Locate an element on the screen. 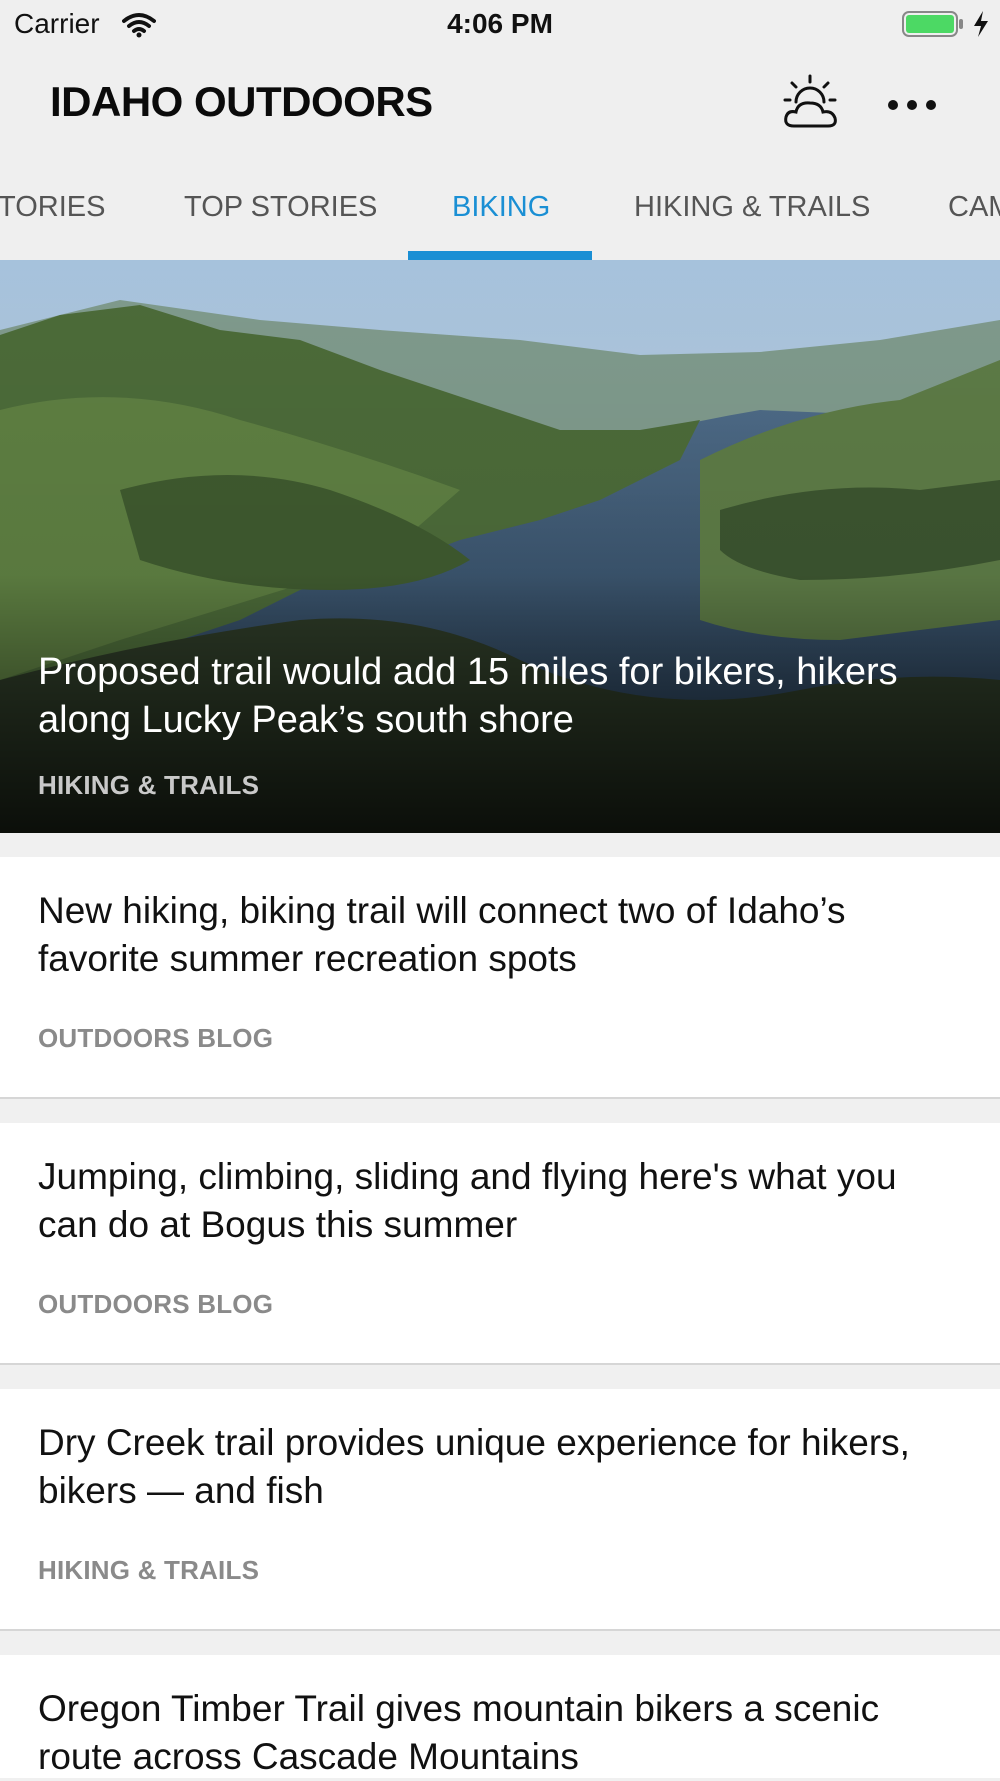 This screenshot has height=1781, width=1000. tab-top-stories: TOP STORIES is located at coordinates (280, 207).